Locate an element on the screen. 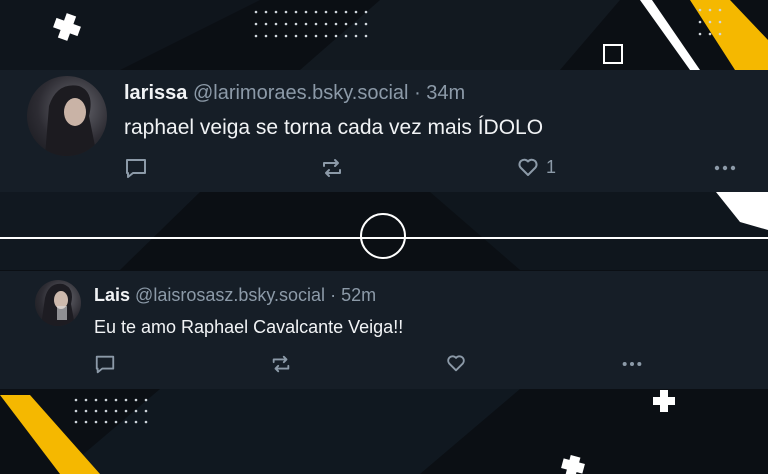  handle: @larimoraes.bsky.social is located at coordinates (301, 93).